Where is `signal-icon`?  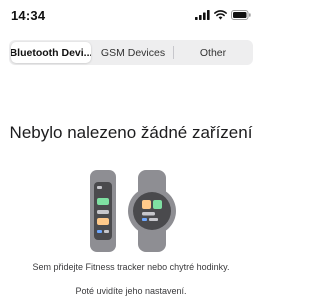 signal-icon is located at coordinates (202, 15).